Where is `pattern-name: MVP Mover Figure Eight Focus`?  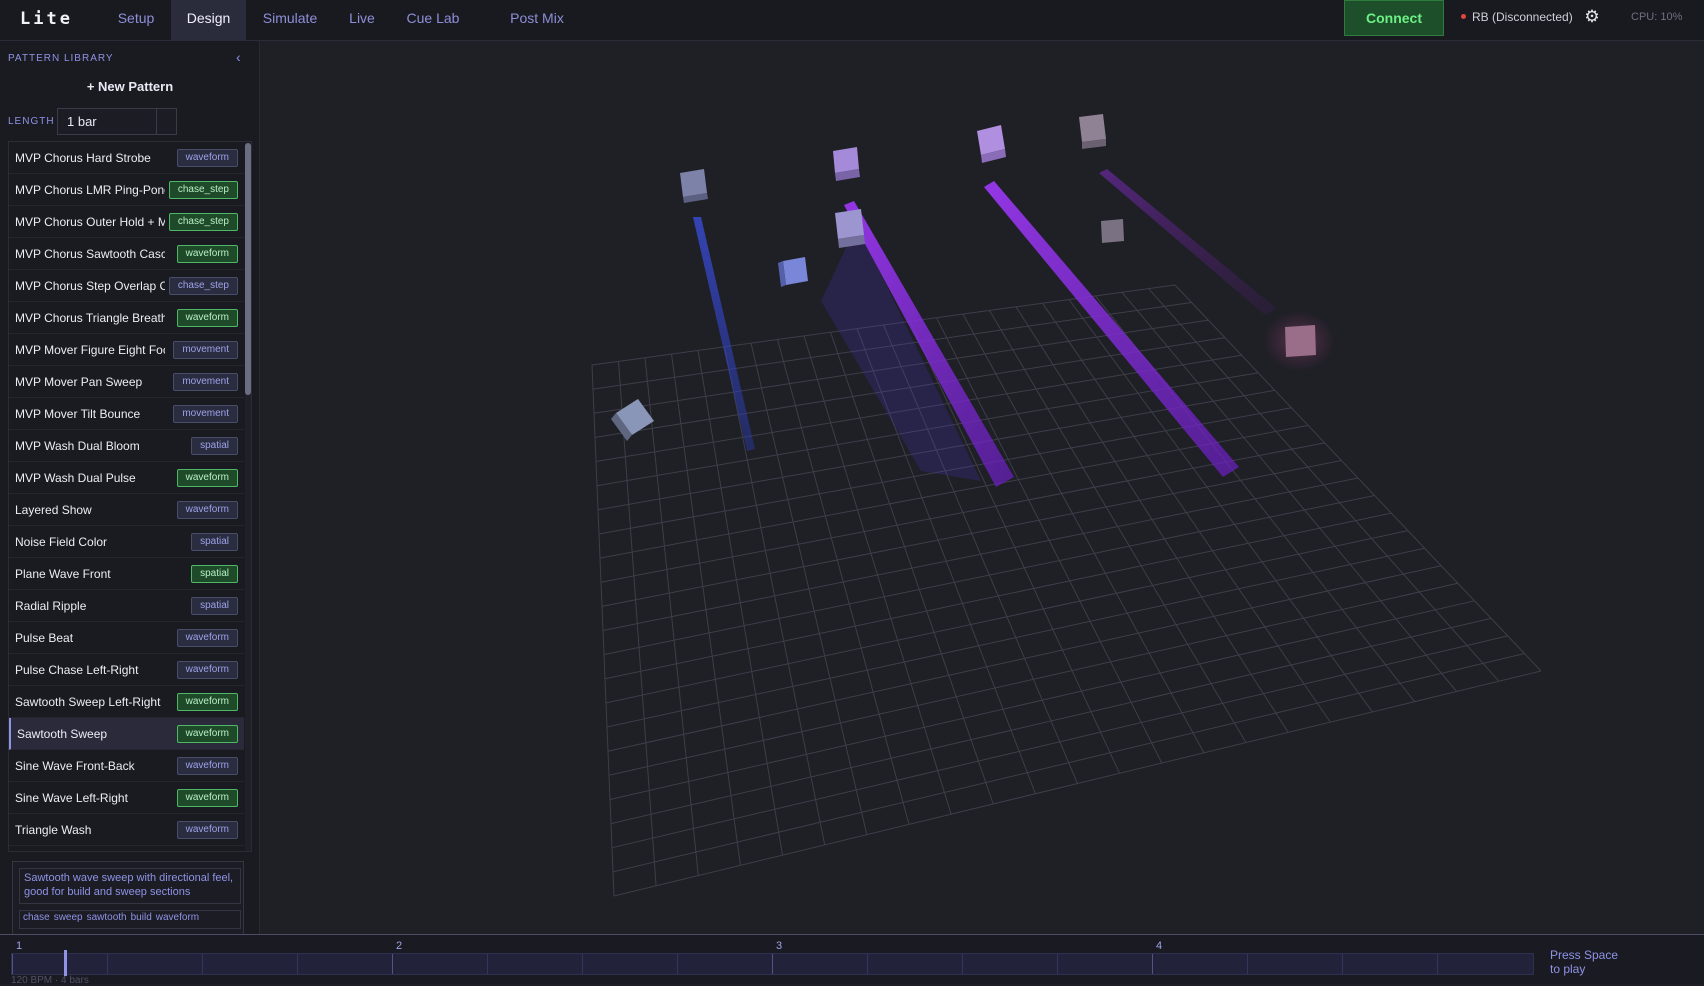
pattern-name: MVP Mover Figure Eight Focus is located at coordinates (90, 350).